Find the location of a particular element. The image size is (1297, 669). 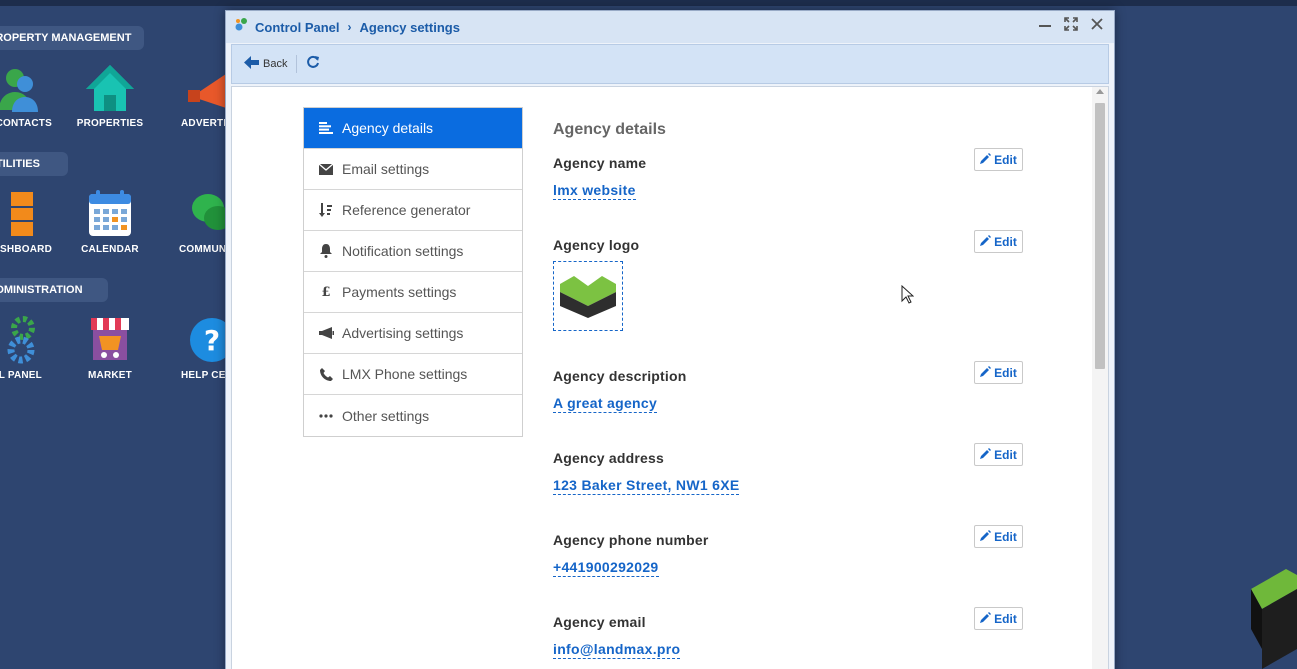

menu-item-label: Payments settings is located at coordinates (399, 292).